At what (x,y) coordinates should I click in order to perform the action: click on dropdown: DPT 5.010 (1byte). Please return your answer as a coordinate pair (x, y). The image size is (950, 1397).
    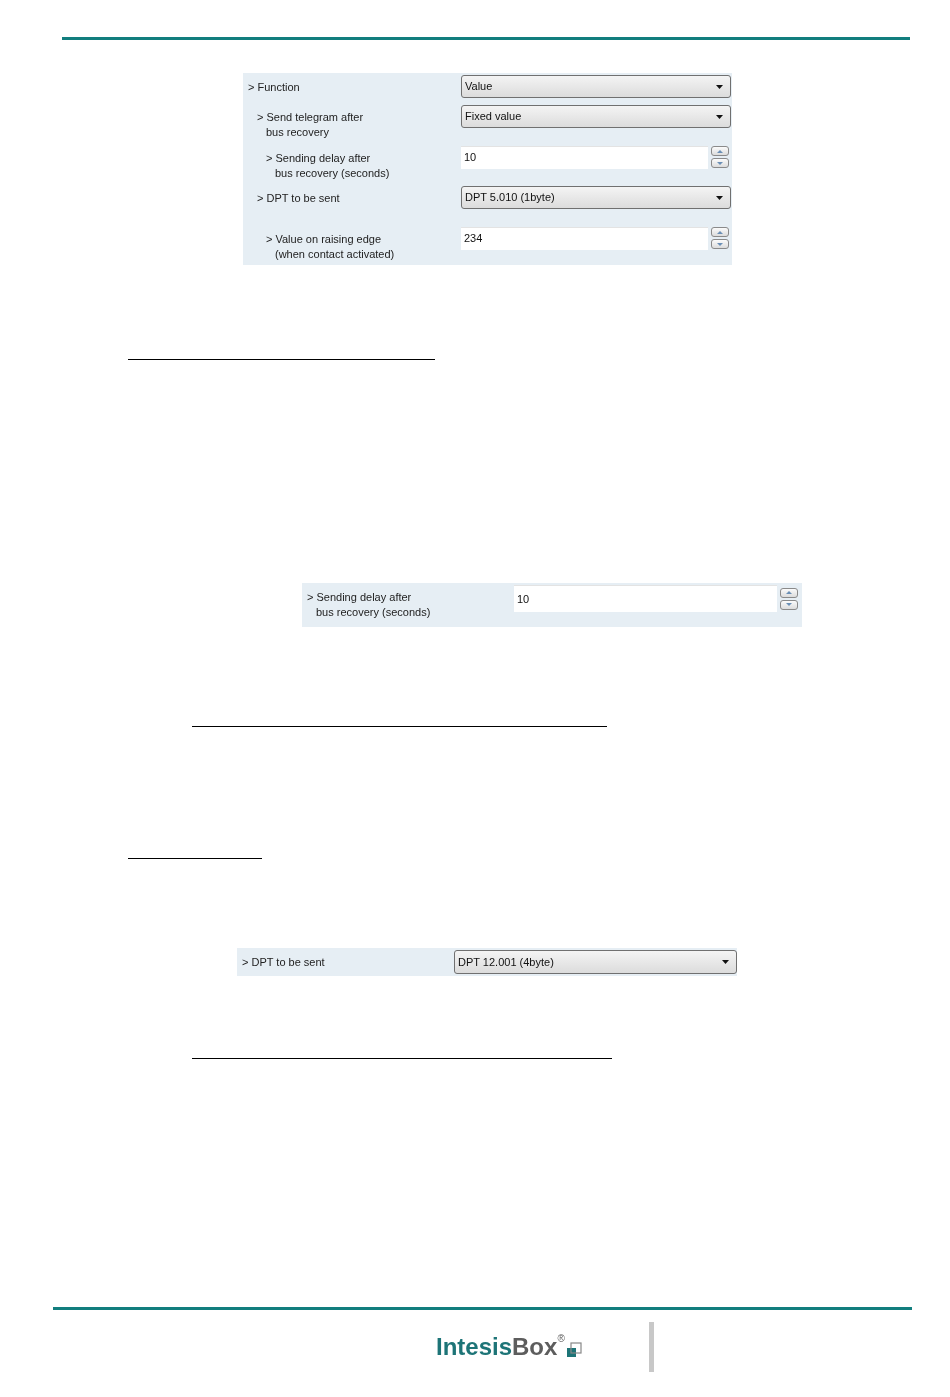
    Looking at the image, I should click on (596, 198).